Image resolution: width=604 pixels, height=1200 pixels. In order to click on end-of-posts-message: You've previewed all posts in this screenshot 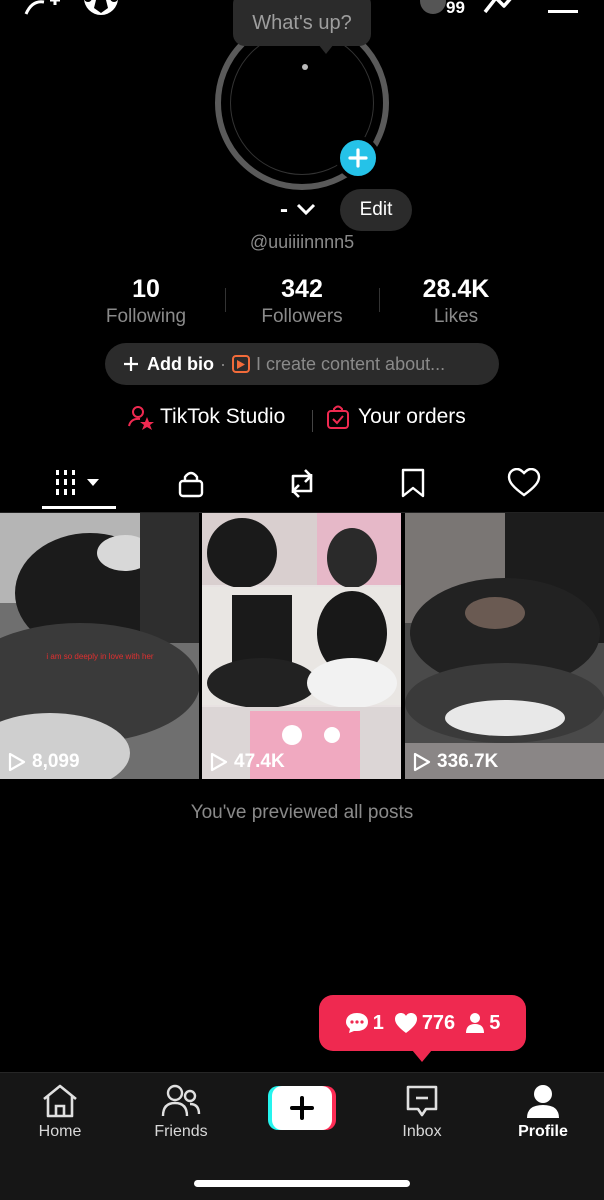, I will do `click(302, 812)`.